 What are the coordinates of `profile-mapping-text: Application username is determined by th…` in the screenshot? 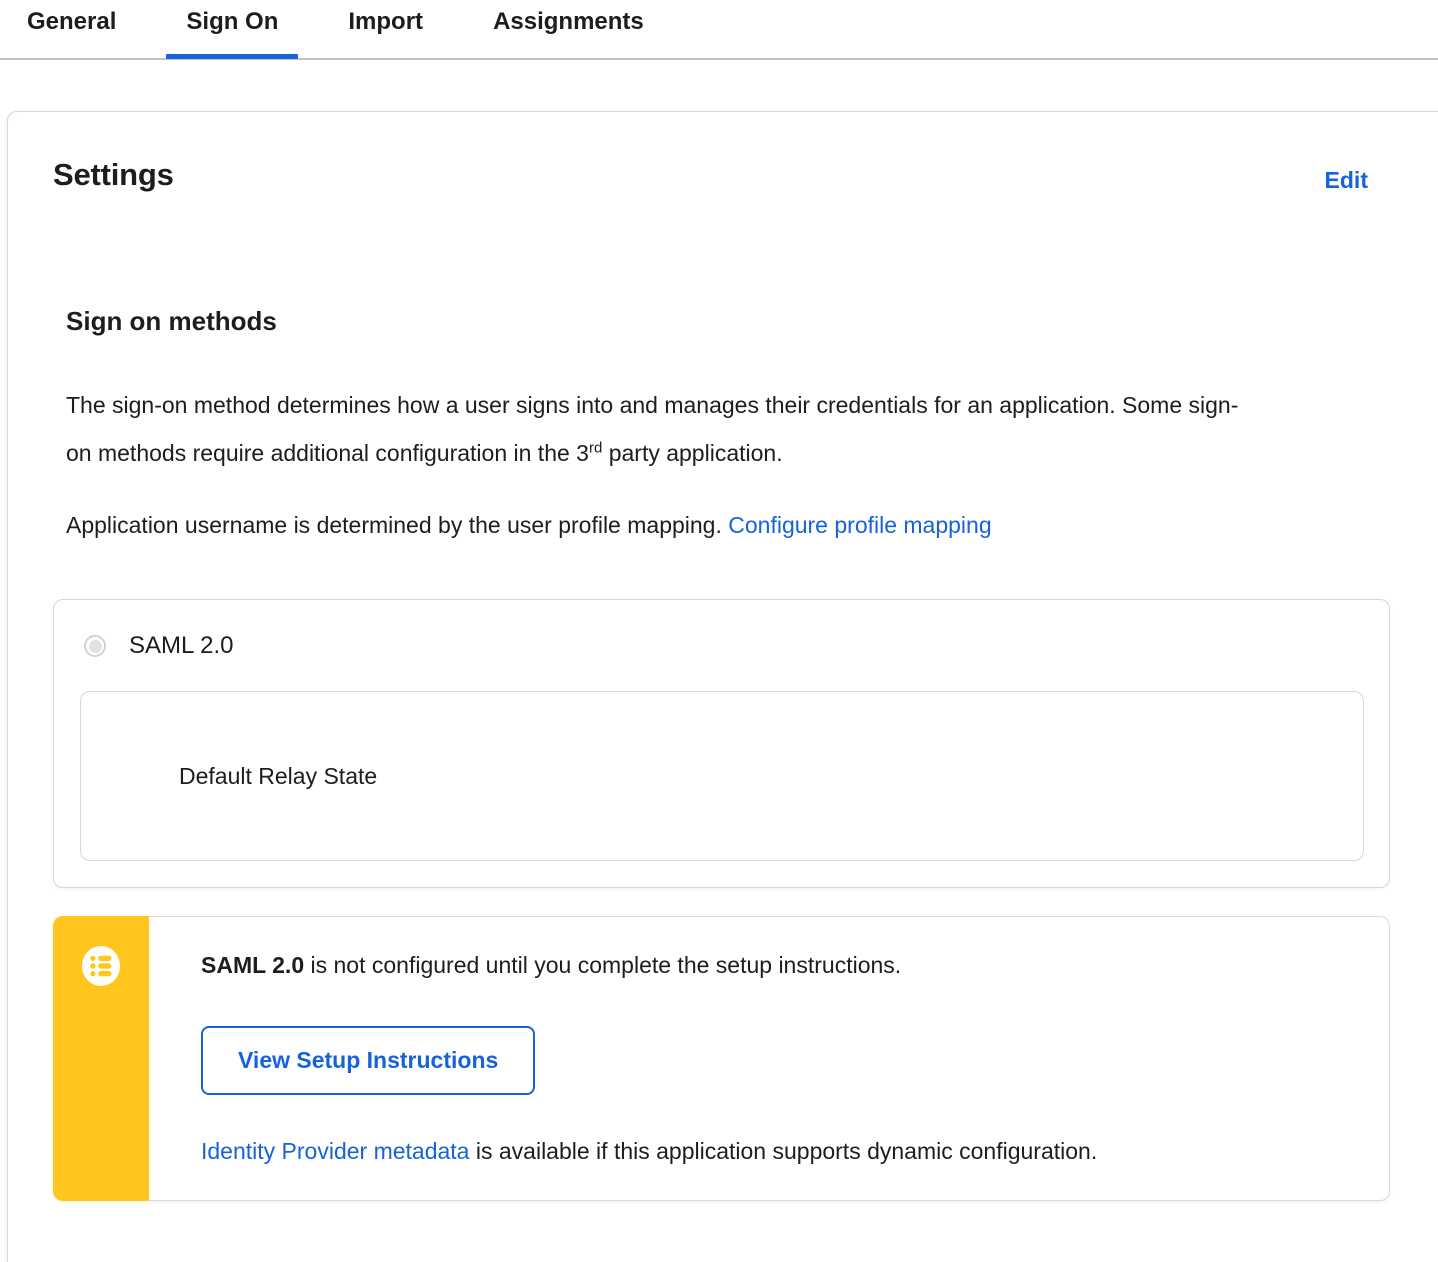 It's located at (397, 525).